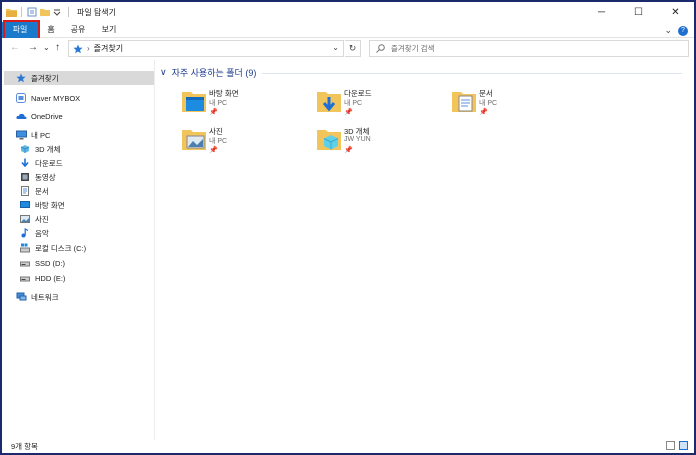 The width and height of the screenshot is (696, 455). I want to click on sidebar-item-label: 사진, so click(42, 219).